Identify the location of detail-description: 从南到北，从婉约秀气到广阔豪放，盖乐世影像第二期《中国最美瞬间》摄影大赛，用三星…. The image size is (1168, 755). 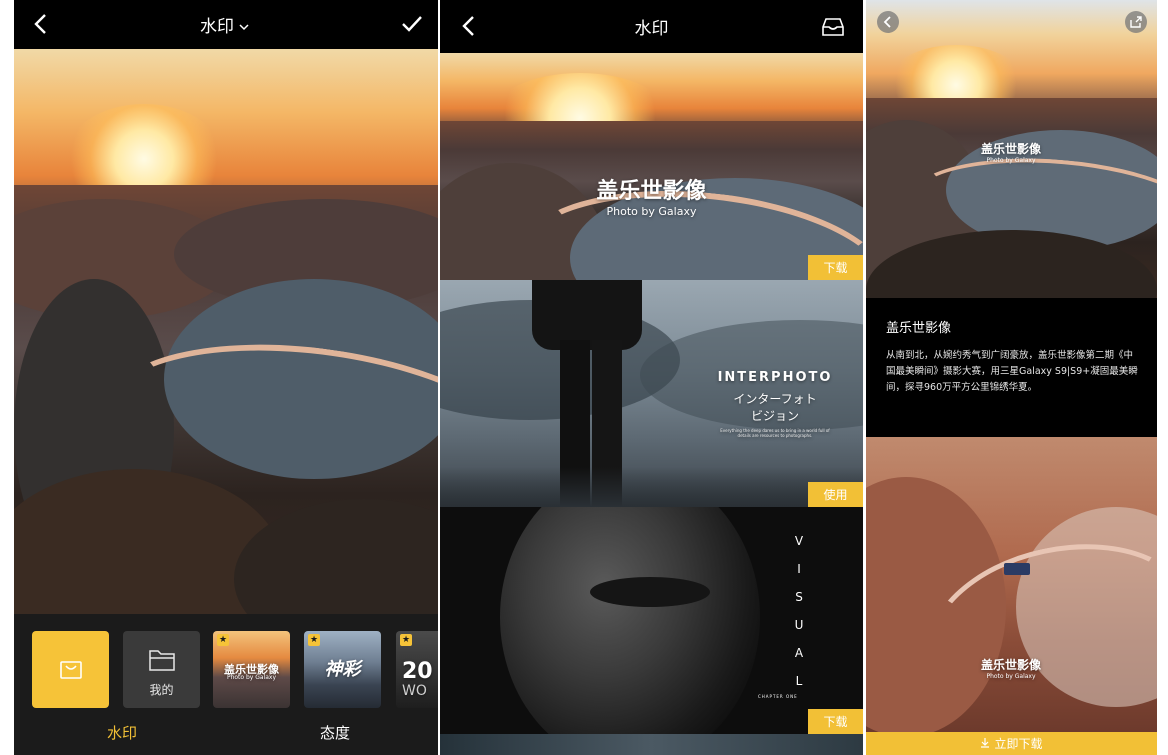
(1012, 371).